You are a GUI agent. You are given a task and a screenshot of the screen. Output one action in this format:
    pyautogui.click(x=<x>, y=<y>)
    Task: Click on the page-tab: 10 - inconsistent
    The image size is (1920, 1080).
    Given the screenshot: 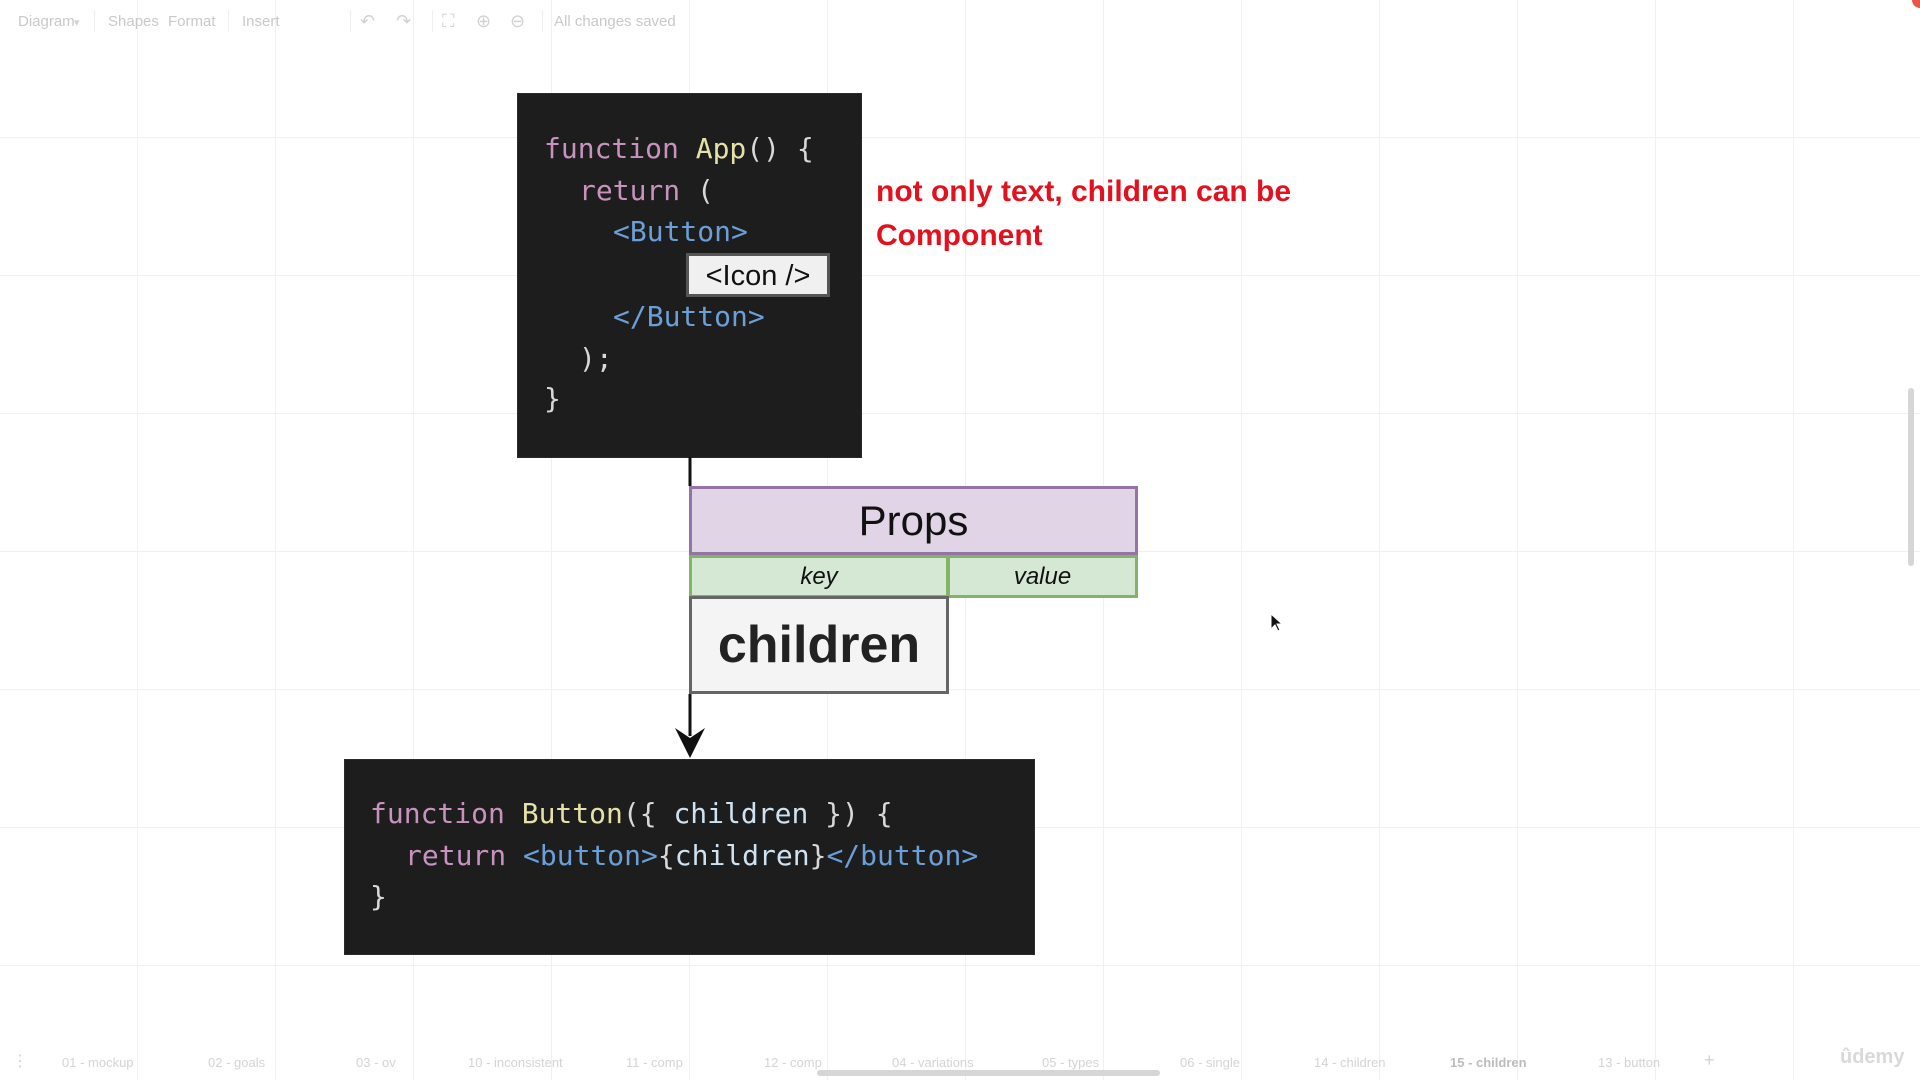 What is the action you would take?
    pyautogui.click(x=515, y=1062)
    